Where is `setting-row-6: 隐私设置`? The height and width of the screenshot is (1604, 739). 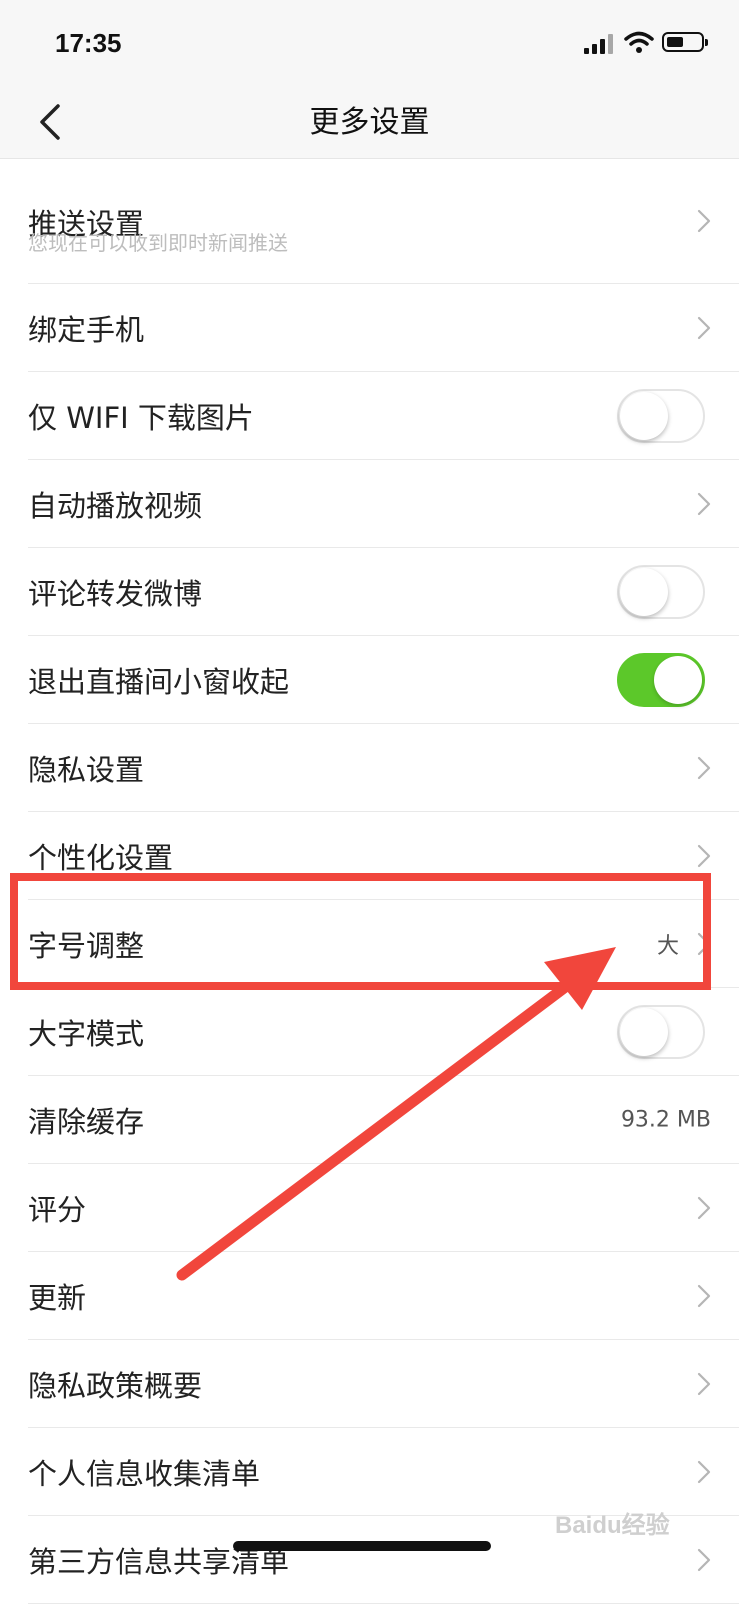 setting-row-6: 隐私设置 is located at coordinates (383, 768).